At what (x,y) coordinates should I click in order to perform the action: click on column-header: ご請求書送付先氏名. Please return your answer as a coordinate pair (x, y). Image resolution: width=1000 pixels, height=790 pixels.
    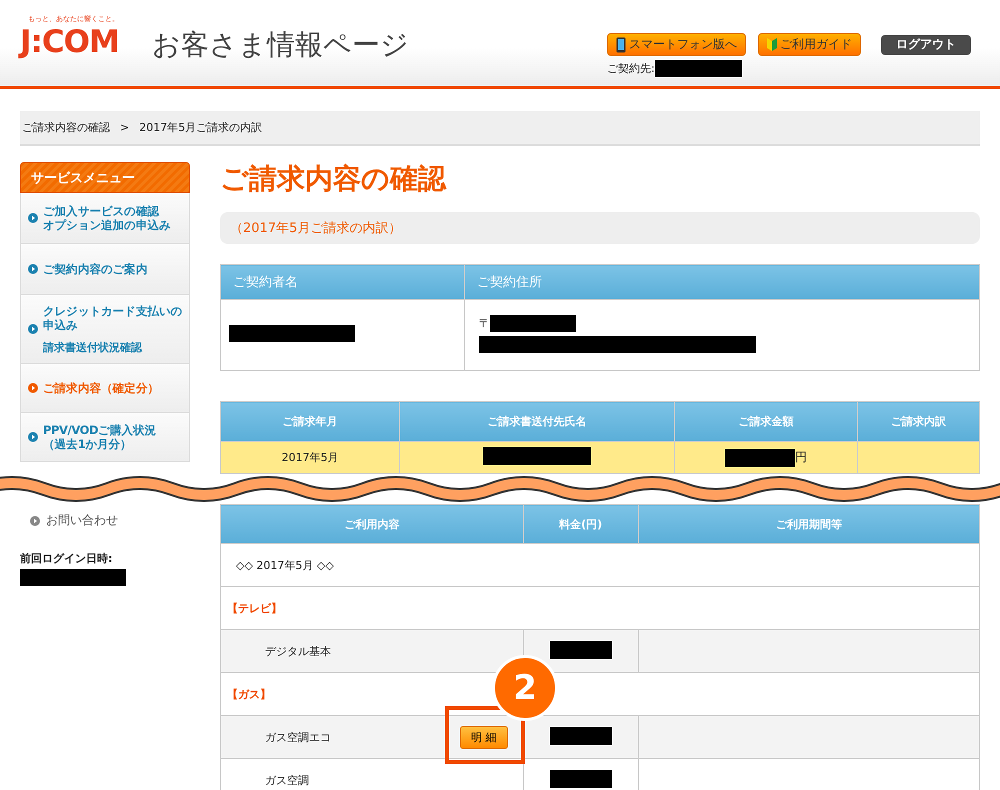
    Looking at the image, I should click on (537, 422).